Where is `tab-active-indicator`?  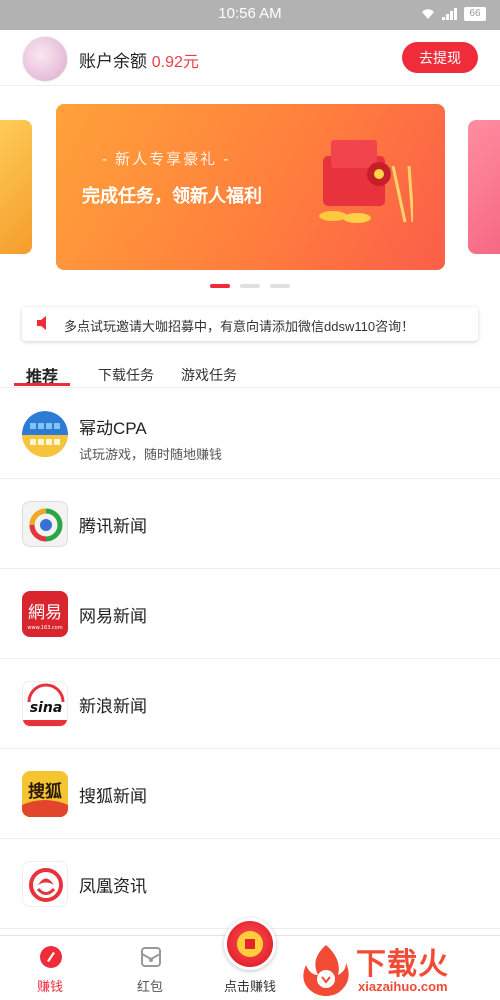 tab-active-indicator is located at coordinates (42, 384).